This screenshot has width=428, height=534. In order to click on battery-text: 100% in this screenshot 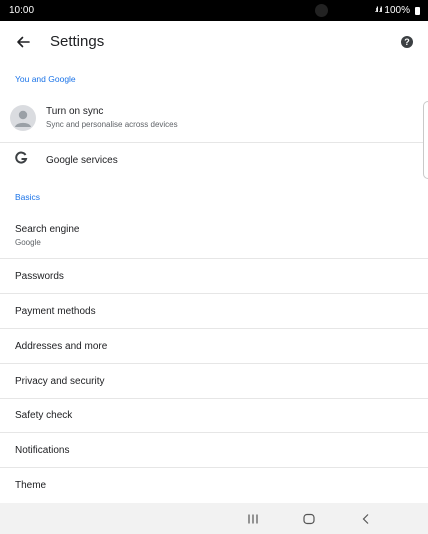, I will do `click(397, 10)`.